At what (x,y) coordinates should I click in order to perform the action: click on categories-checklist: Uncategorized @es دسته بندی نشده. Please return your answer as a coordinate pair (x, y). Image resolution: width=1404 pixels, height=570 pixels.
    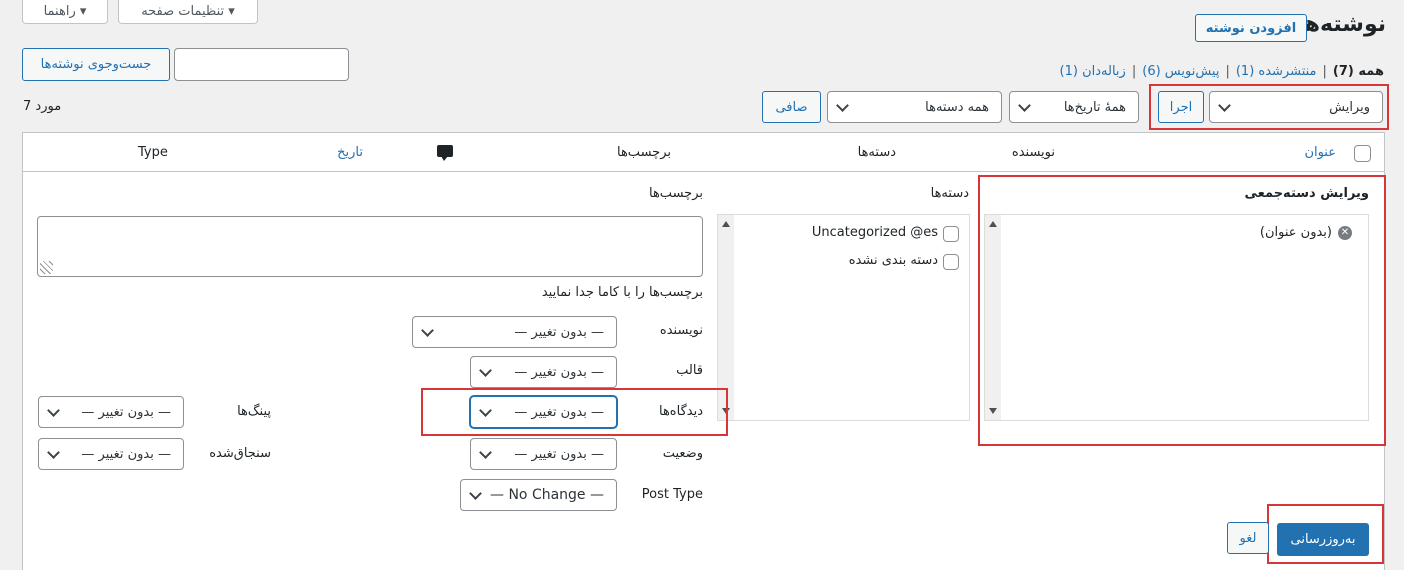
    Looking at the image, I should click on (843, 317).